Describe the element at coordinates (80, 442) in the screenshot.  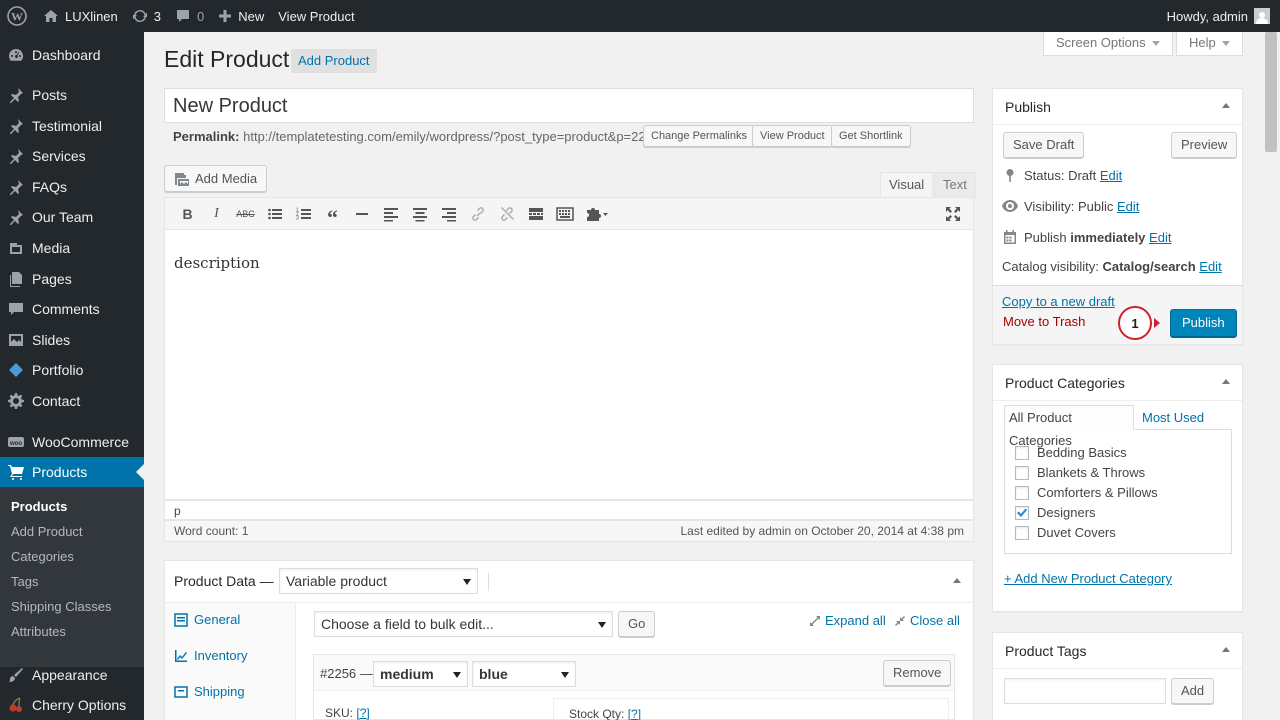
I see `menu-label: WooCommerce` at that location.